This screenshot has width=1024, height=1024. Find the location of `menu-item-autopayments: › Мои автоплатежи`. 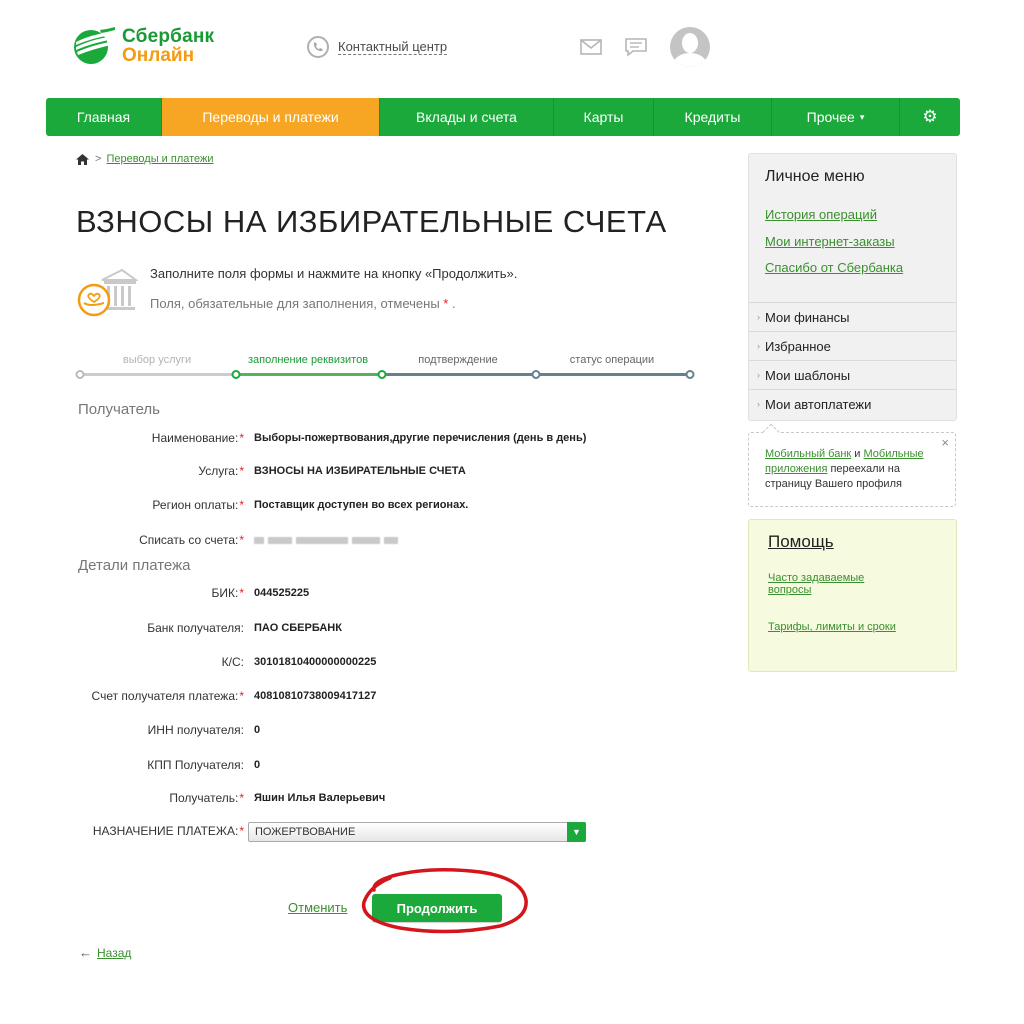

menu-item-autopayments: › Мои автоплатежи is located at coordinates (852, 403).